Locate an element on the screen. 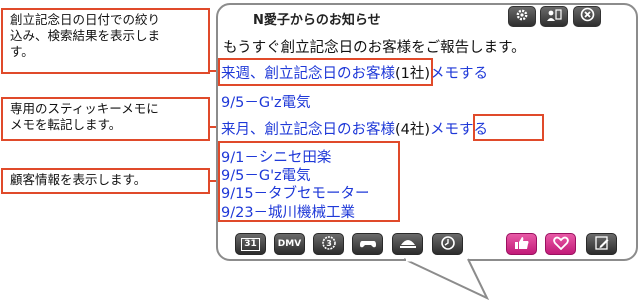  callout-customer-info-text: 顧客情報を表示します。 is located at coordinates (78, 179).